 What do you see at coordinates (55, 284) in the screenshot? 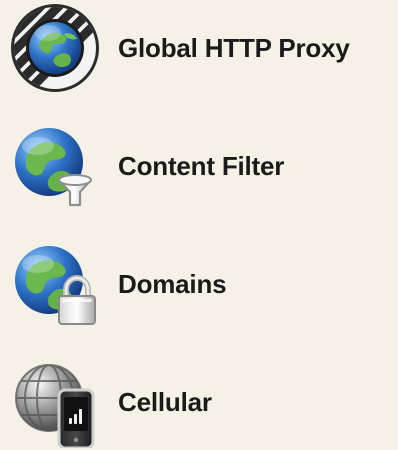
I see `globe-lock-icon` at bounding box center [55, 284].